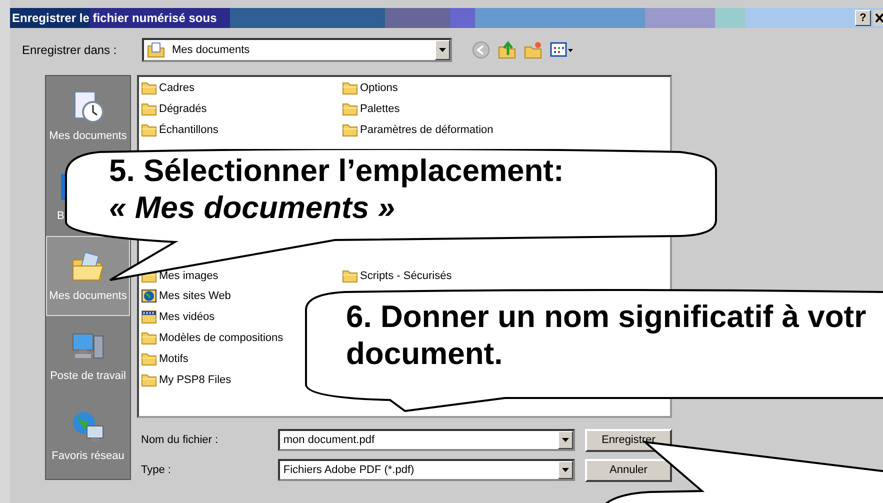 Image resolution: width=883 pixels, height=503 pixels. What do you see at coordinates (70, 50) in the screenshot?
I see `save-in-label: Enregistrer dans :` at bounding box center [70, 50].